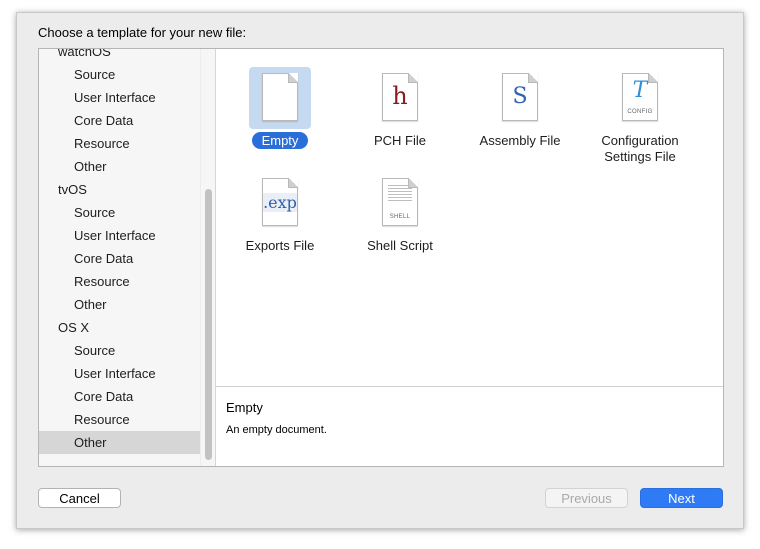  I want to click on pch-file-icon: h, so click(400, 97).